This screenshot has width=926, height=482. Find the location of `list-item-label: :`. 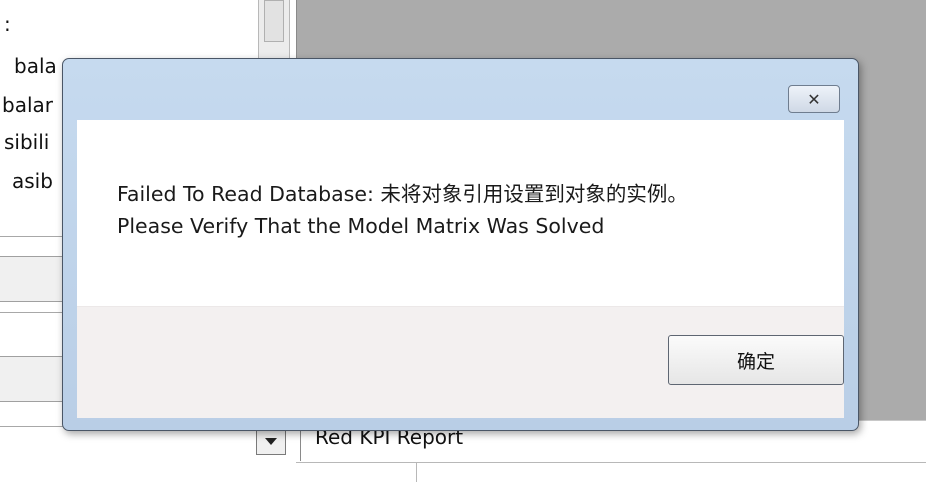

list-item-label: : is located at coordinates (7, 24).